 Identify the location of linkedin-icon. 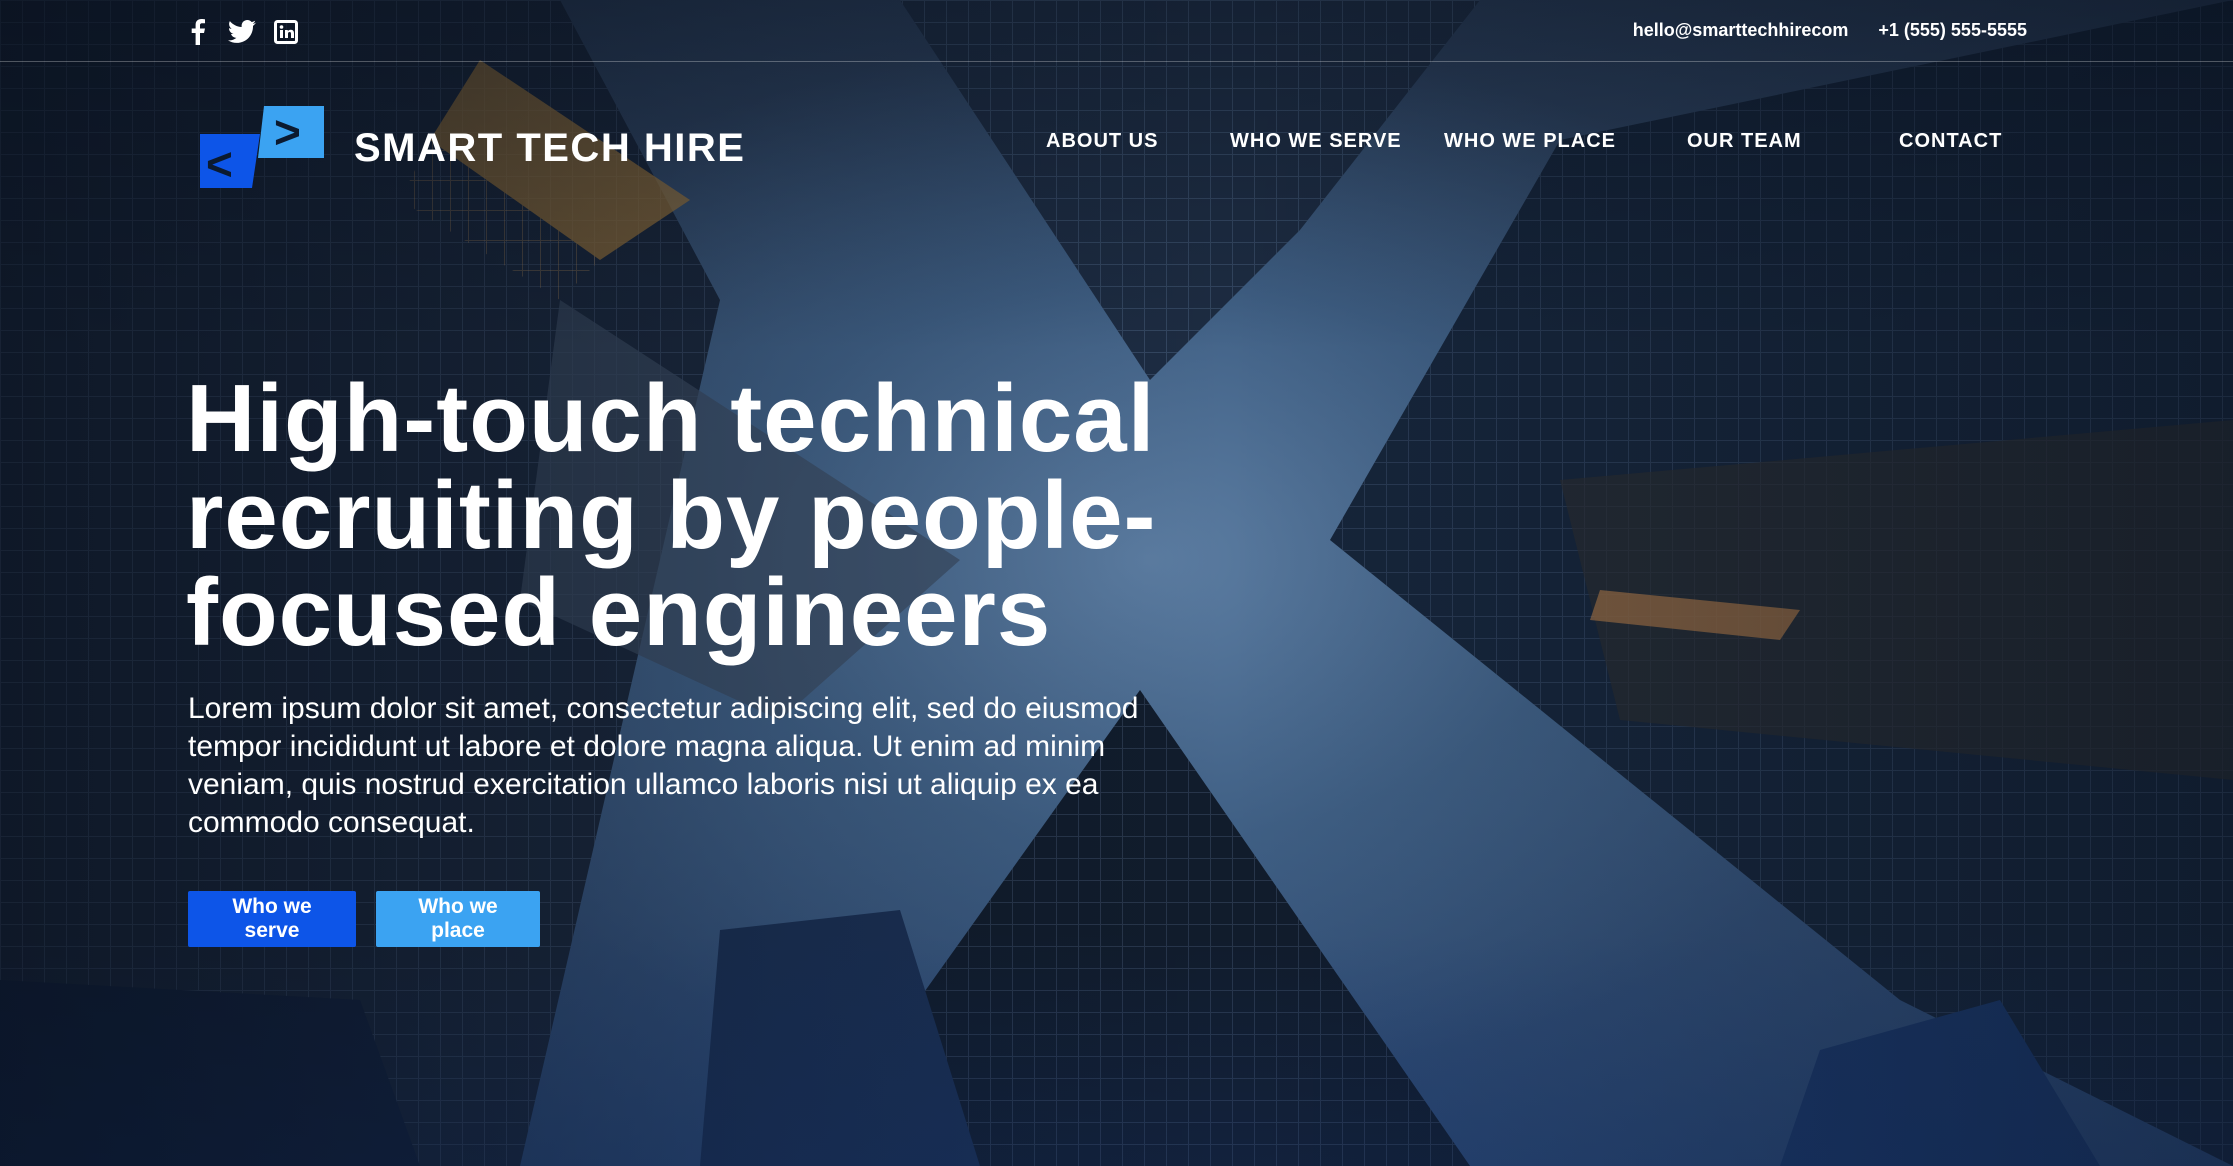
(286, 32).